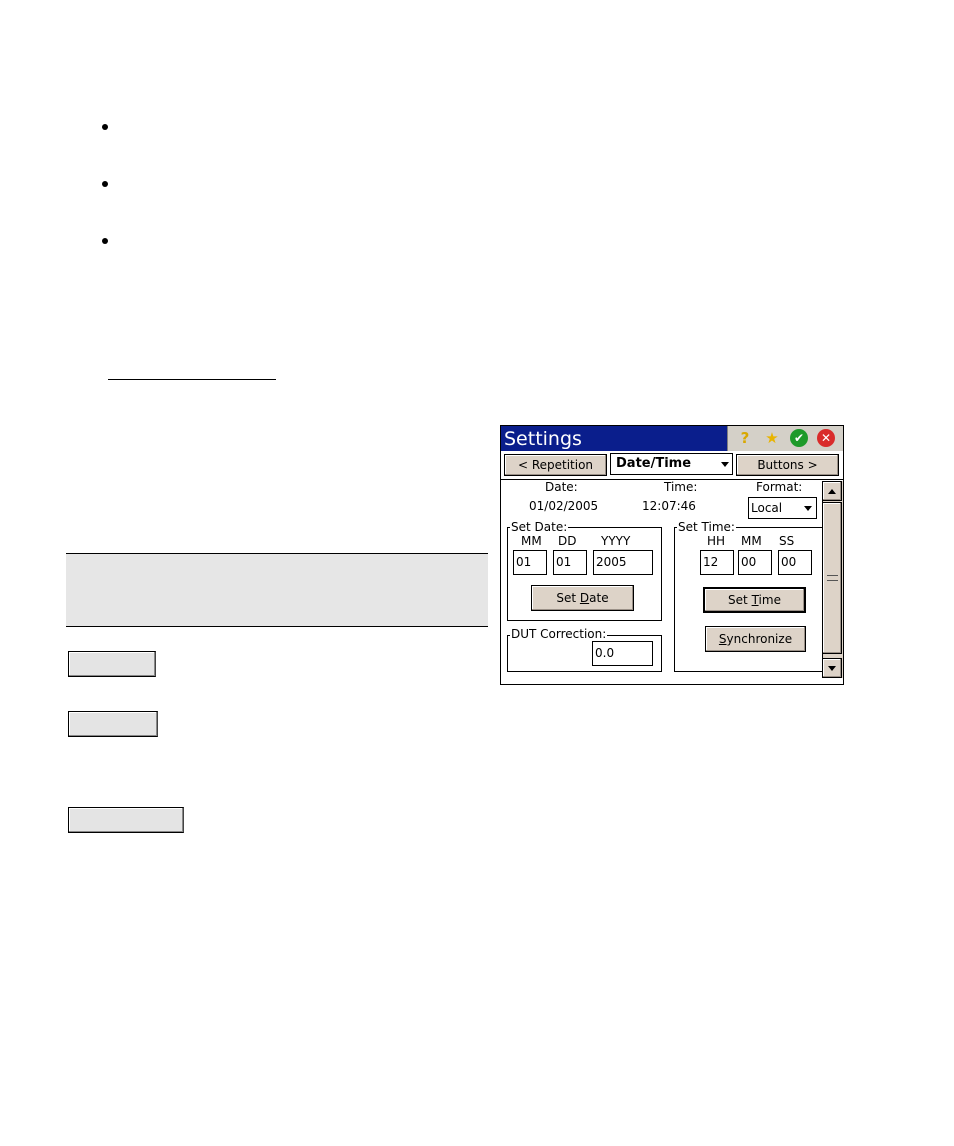 This screenshot has width=954, height=1146. What do you see at coordinates (779, 487) in the screenshot?
I see `format-label: Format:` at bounding box center [779, 487].